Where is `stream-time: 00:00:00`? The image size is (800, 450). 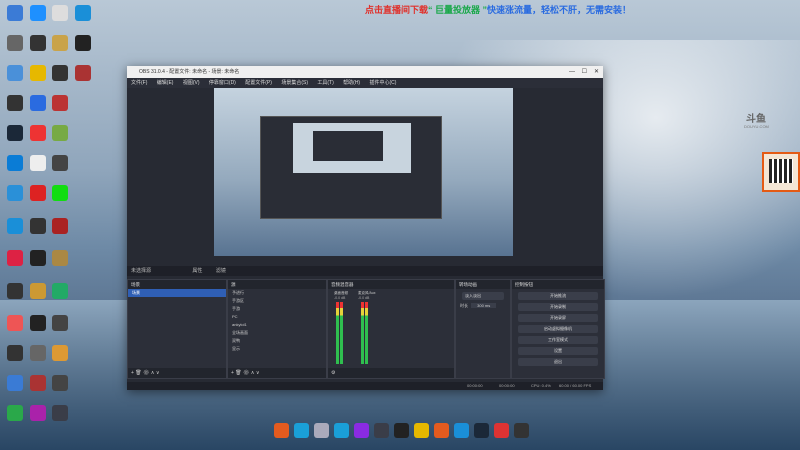
stream-time: 00:00:00 is located at coordinates (475, 385).